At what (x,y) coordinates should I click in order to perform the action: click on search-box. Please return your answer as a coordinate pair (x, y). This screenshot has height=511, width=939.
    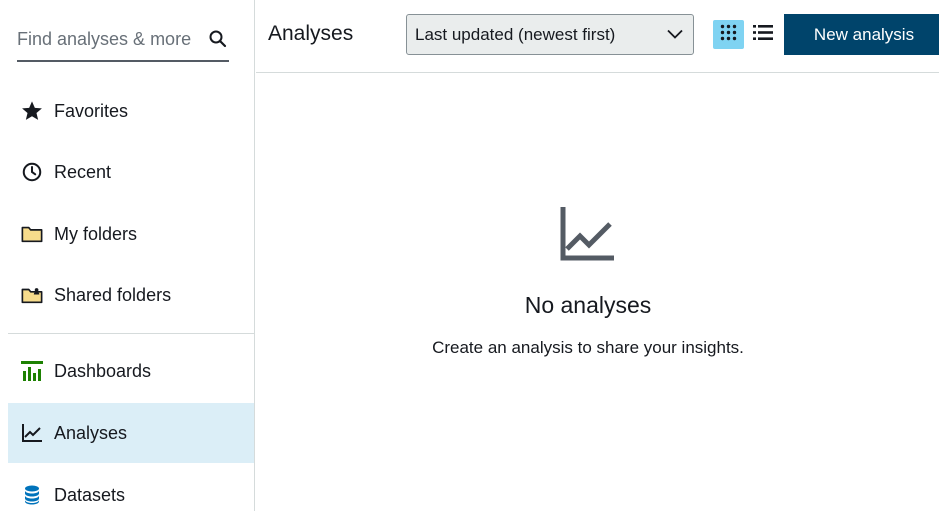
    Looking at the image, I should click on (123, 40).